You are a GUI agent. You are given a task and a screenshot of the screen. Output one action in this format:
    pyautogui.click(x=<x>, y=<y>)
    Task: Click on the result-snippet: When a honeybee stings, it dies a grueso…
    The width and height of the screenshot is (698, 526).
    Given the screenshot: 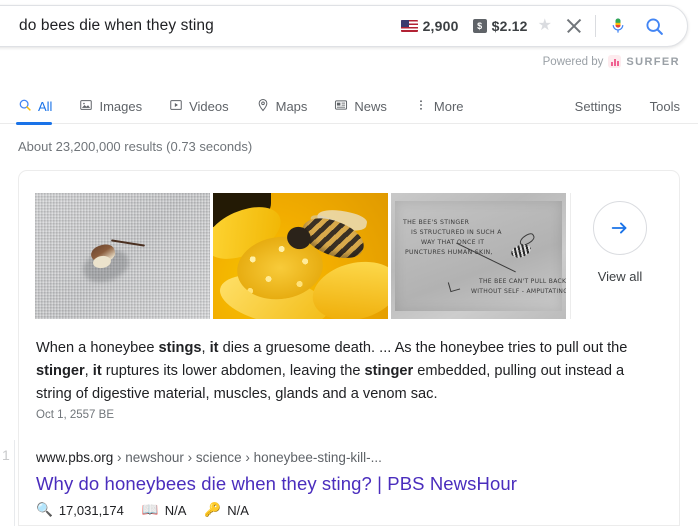 What is the action you would take?
    pyautogui.click(x=336, y=371)
    